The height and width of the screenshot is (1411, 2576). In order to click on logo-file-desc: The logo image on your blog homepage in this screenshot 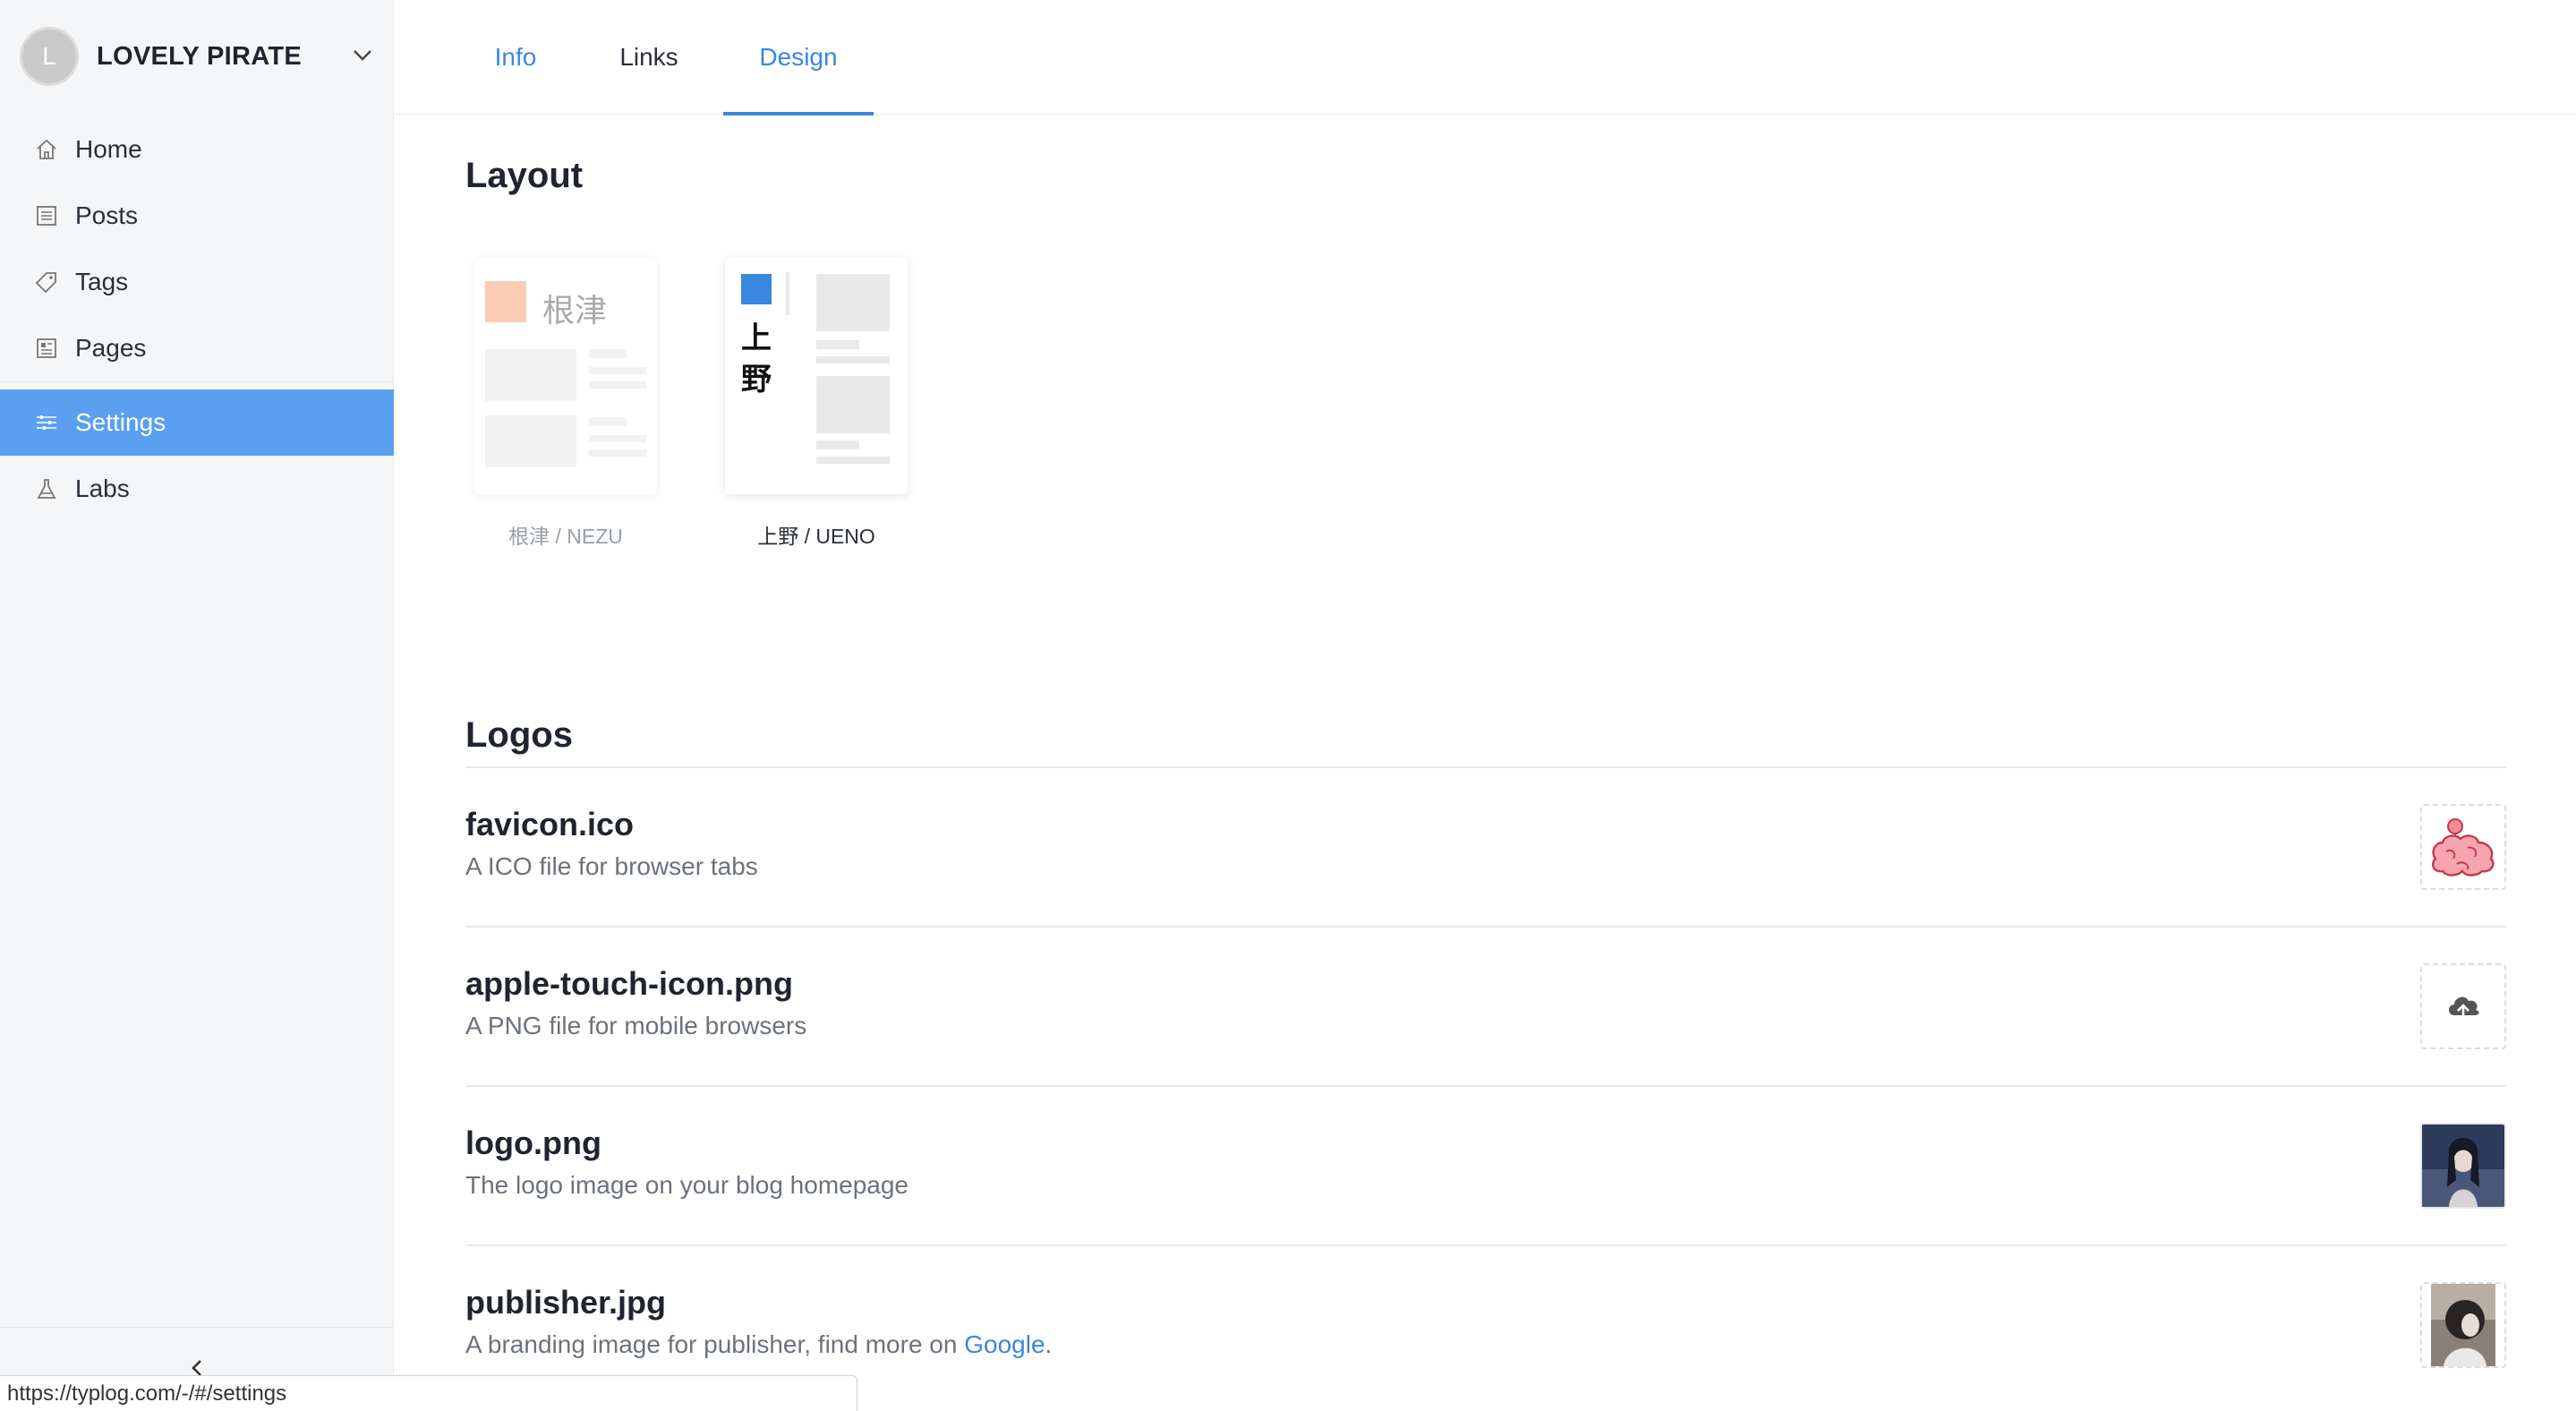, I will do `click(687, 1185)`.